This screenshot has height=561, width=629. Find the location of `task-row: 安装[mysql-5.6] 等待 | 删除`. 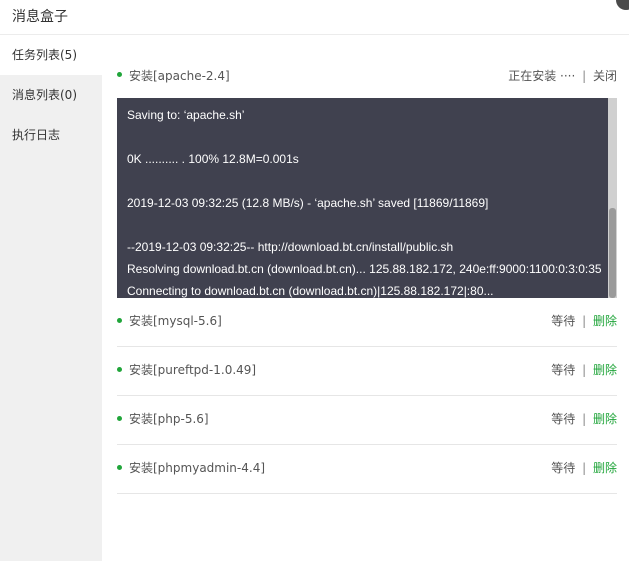

task-row: 安装[mysql-5.6] 等待 | 删除 is located at coordinates (367, 322).